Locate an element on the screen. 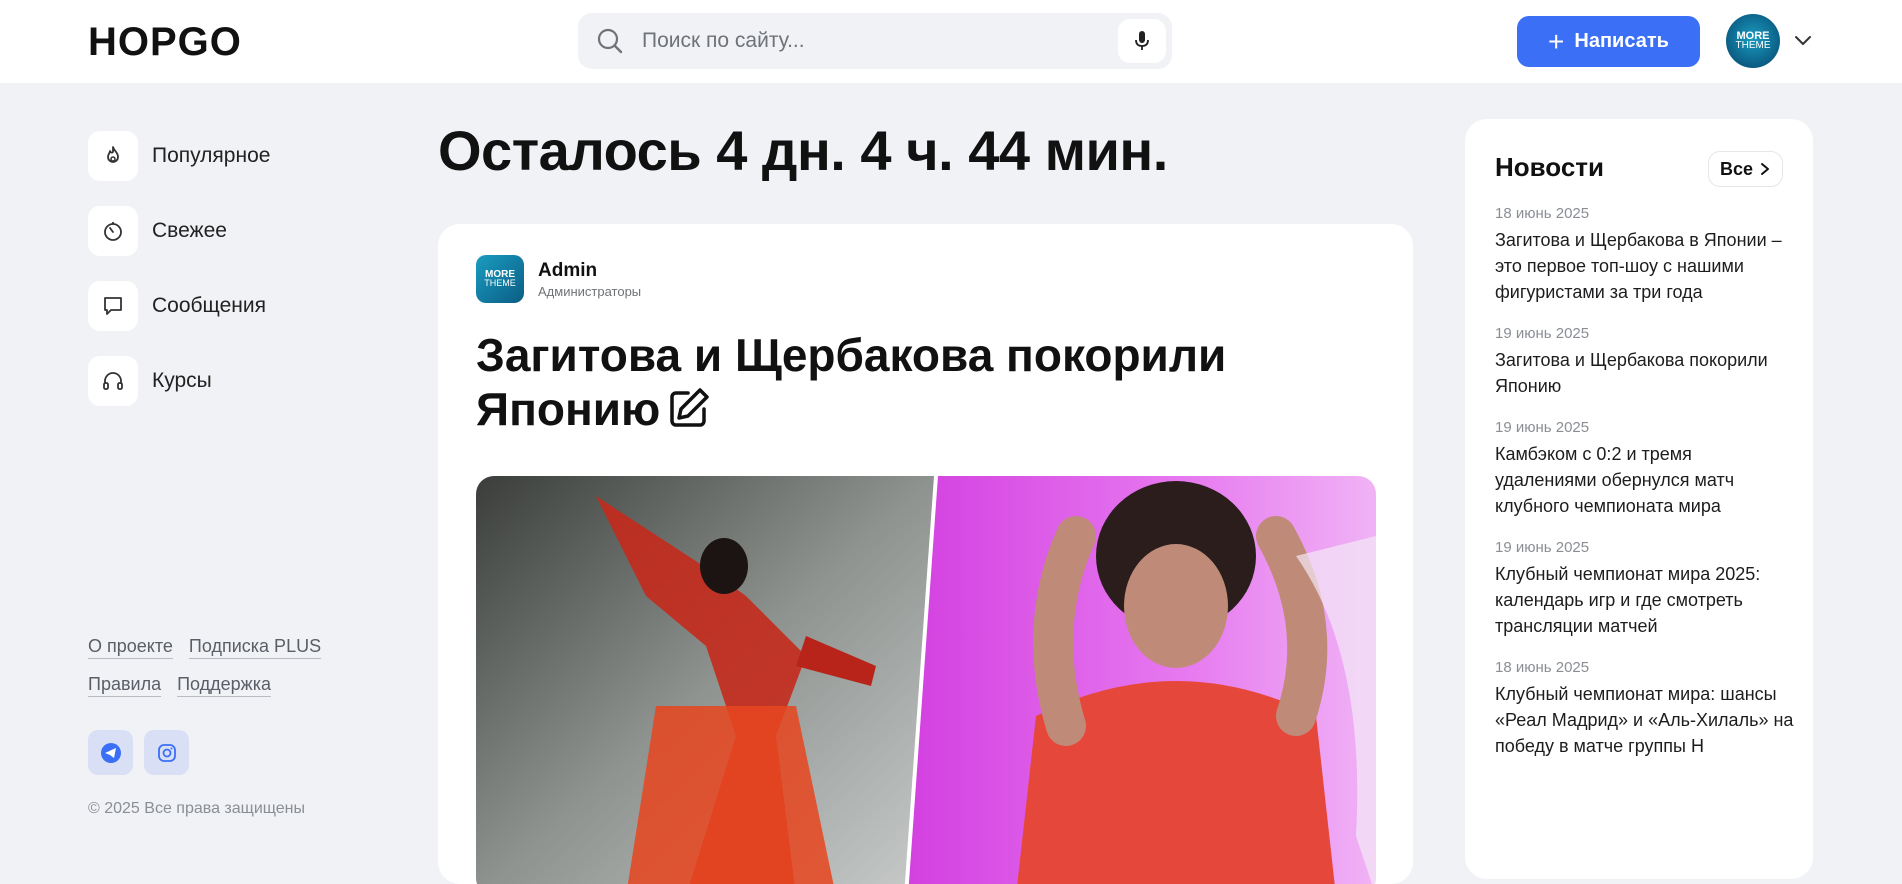  news-headline: Загитова и Щербакова покорили Японию is located at coordinates (1645, 373).